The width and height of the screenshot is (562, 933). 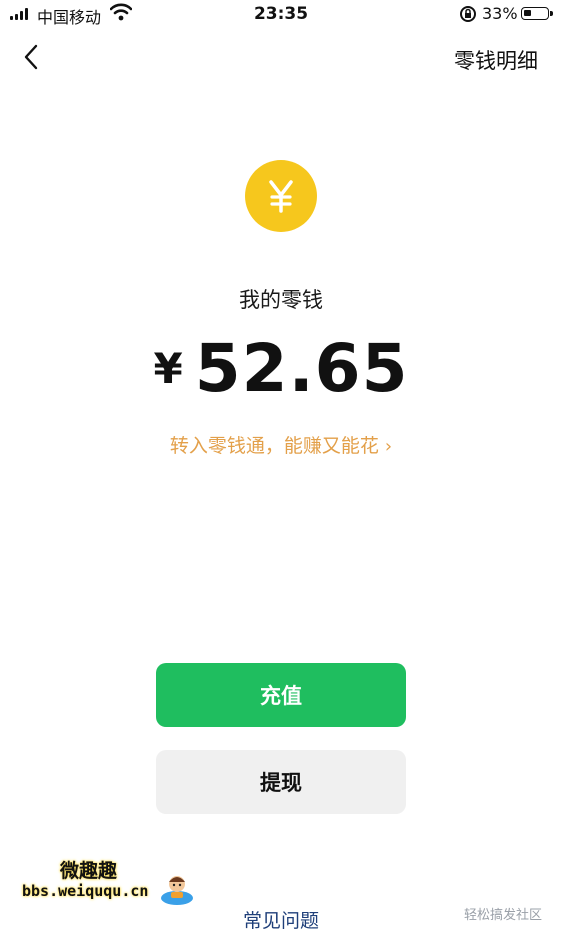 What do you see at coordinates (281, 300) in the screenshot?
I see `wallet-label: 我的零钱` at bounding box center [281, 300].